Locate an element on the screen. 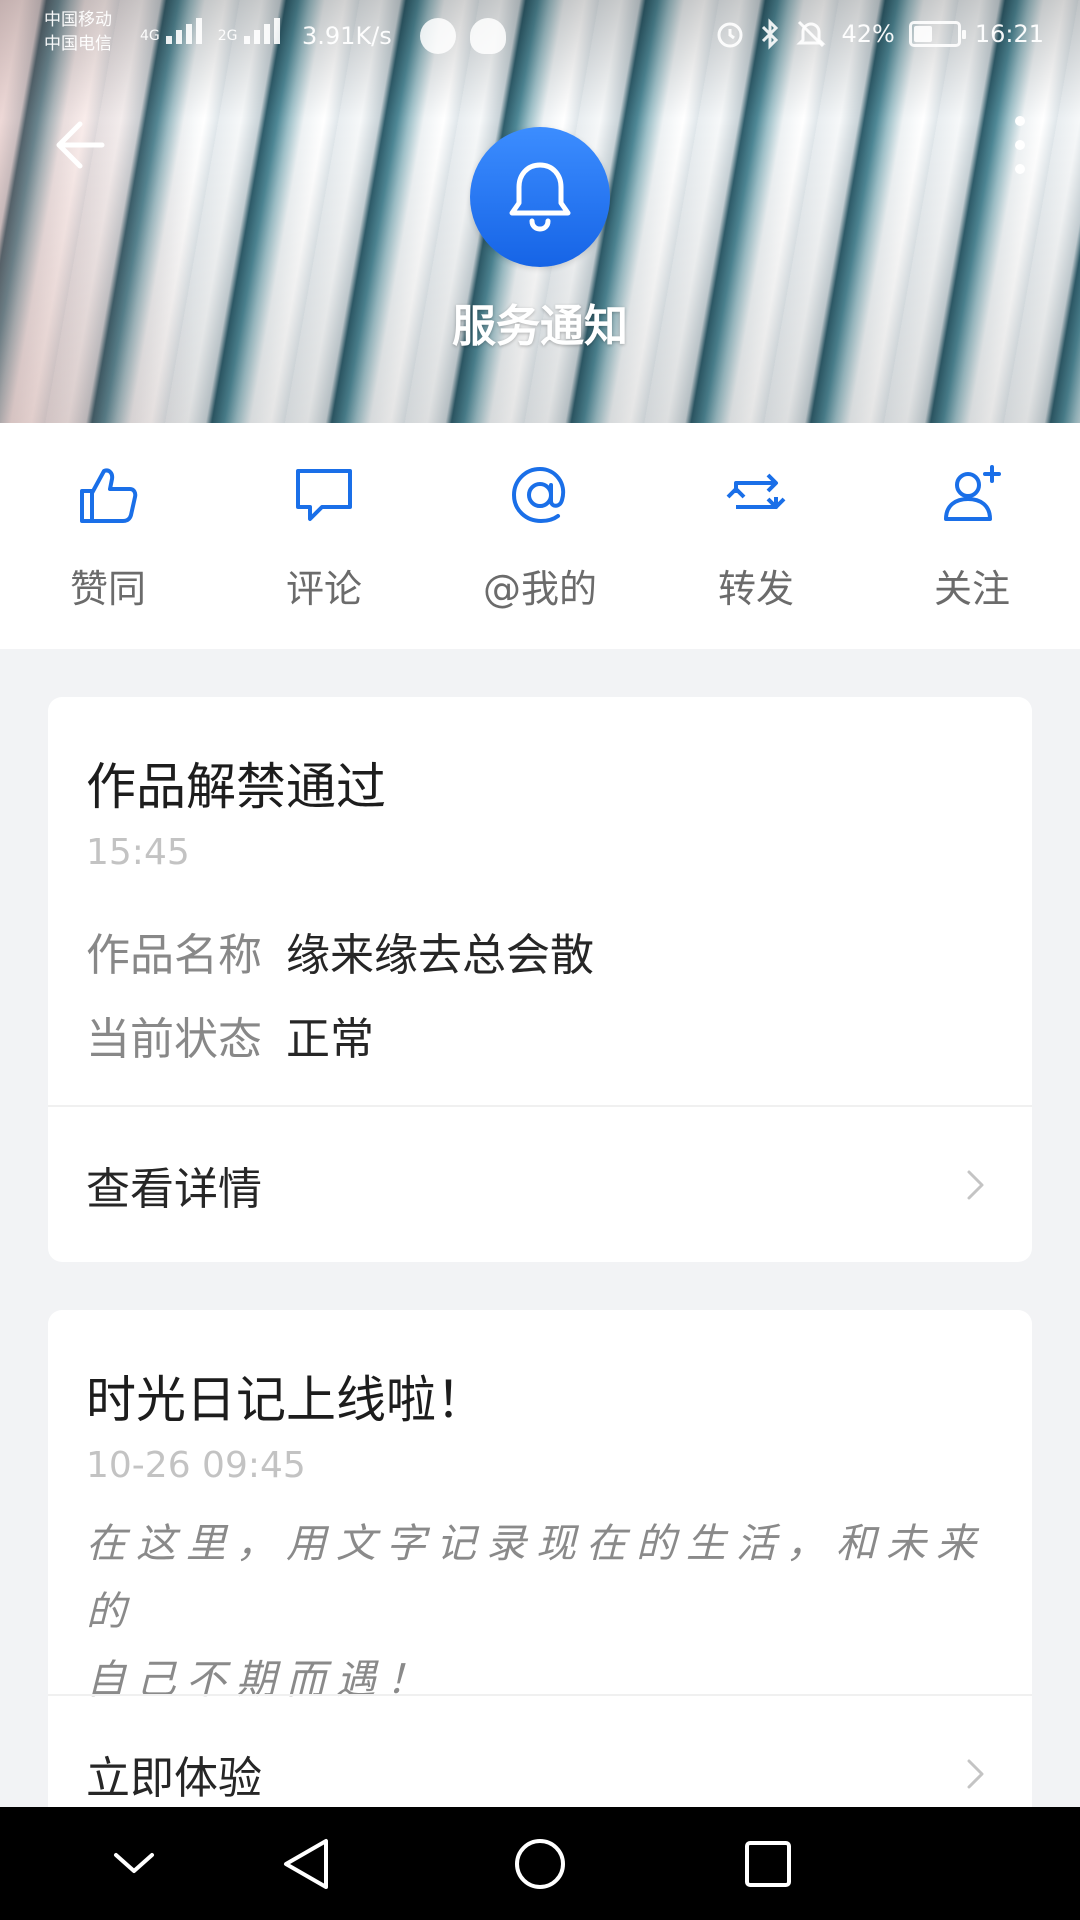  shortcut-mentions: @我的 is located at coordinates (540, 536).